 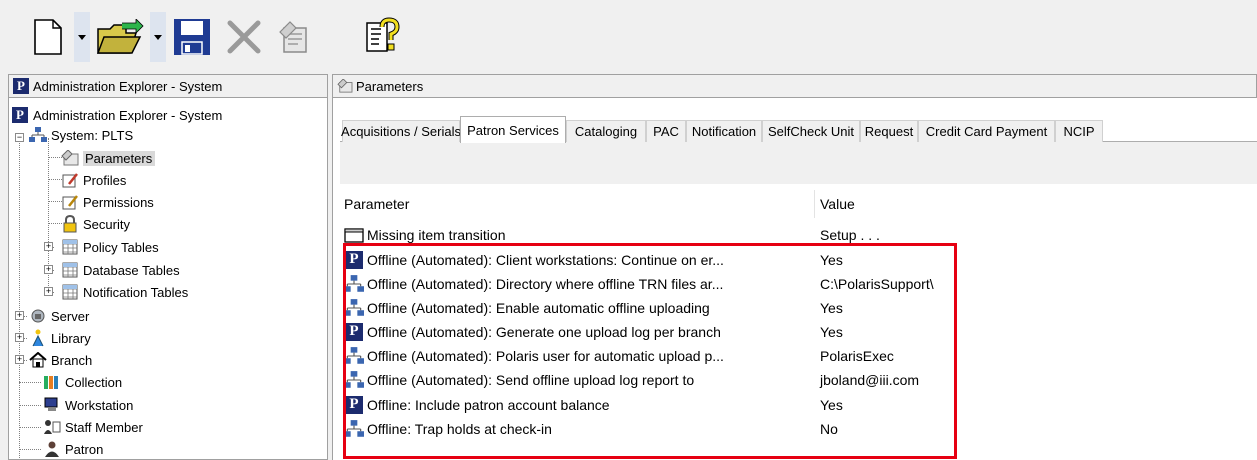 I want to click on tree-item-label: Collection, so click(x=94, y=382).